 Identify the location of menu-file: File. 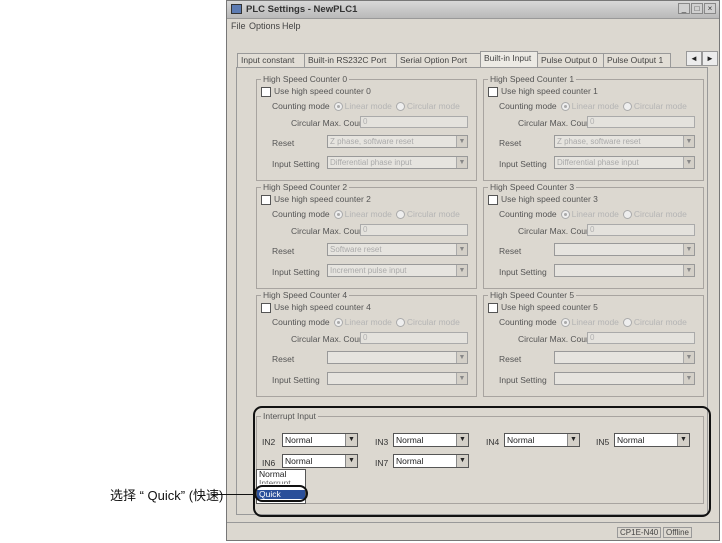
(238, 26).